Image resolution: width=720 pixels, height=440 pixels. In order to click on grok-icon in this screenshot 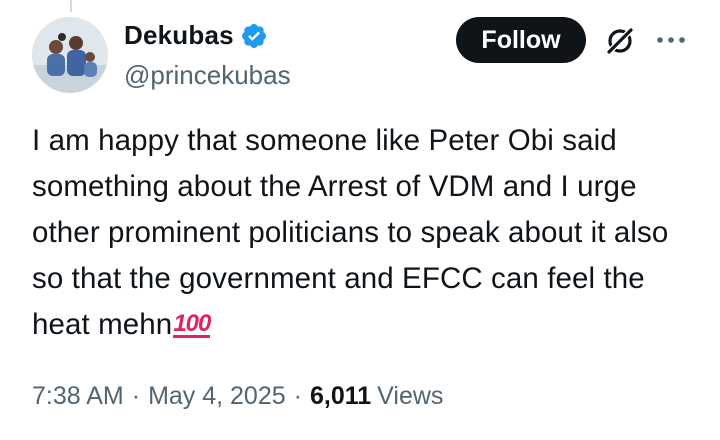, I will do `click(620, 41)`.